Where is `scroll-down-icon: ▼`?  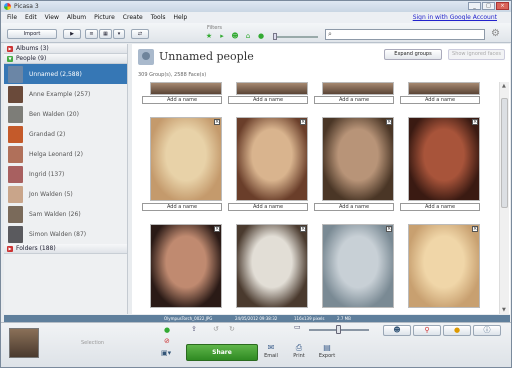 scroll-down-icon: ▼ is located at coordinates (504, 310).